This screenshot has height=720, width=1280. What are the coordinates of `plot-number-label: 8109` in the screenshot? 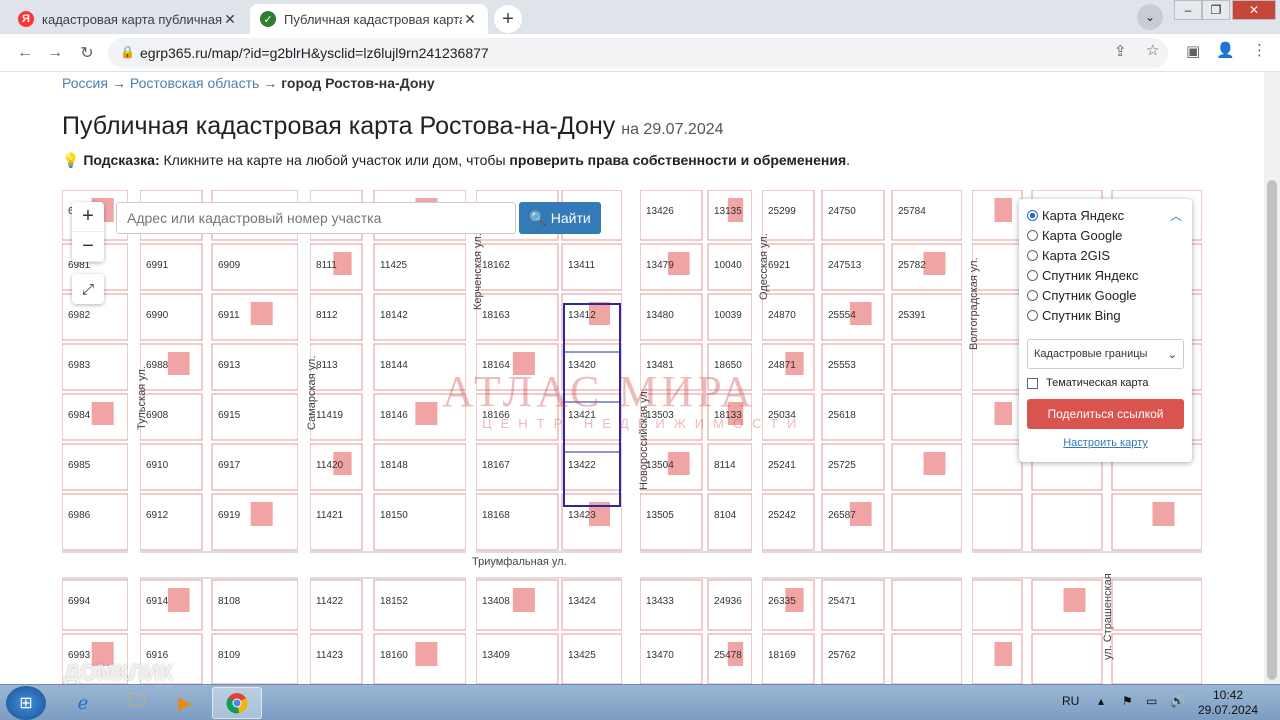 It's located at (229, 655).